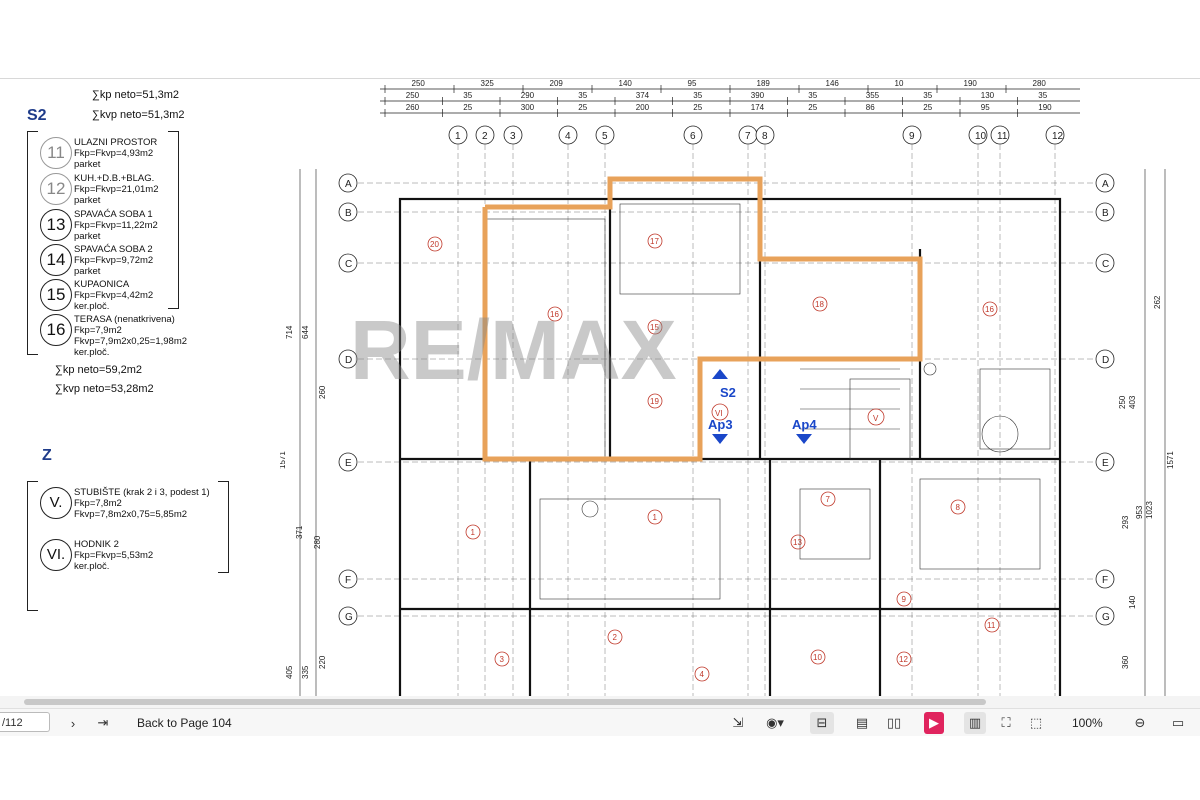 This screenshot has width=1200, height=800. Describe the element at coordinates (1002, 136) in the screenshot. I see `axis-col-label: 11` at that location.